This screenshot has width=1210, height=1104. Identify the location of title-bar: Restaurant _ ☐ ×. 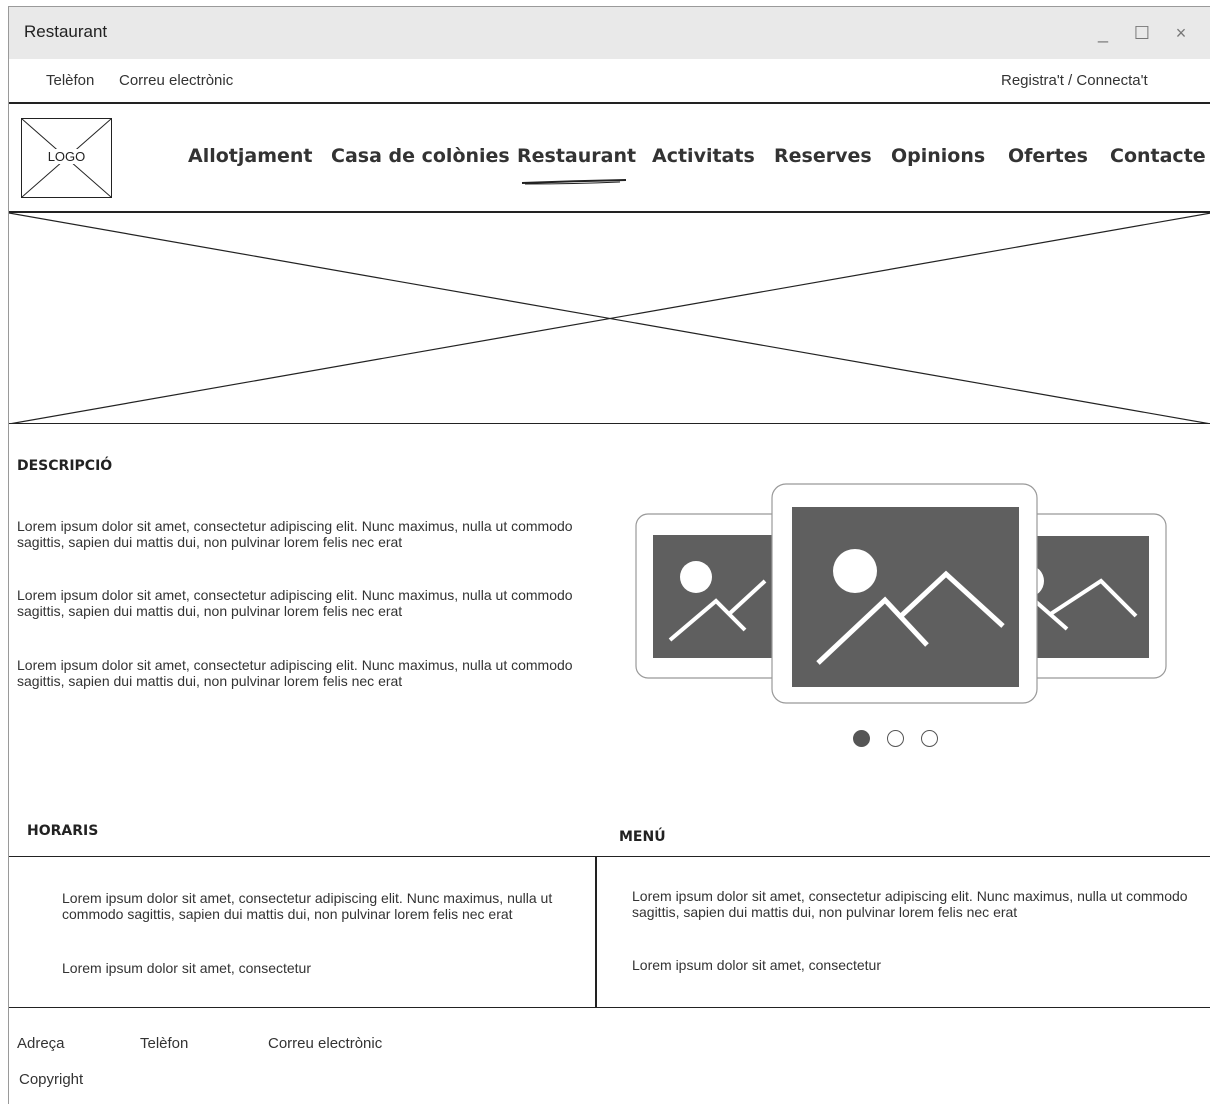
(609, 33).